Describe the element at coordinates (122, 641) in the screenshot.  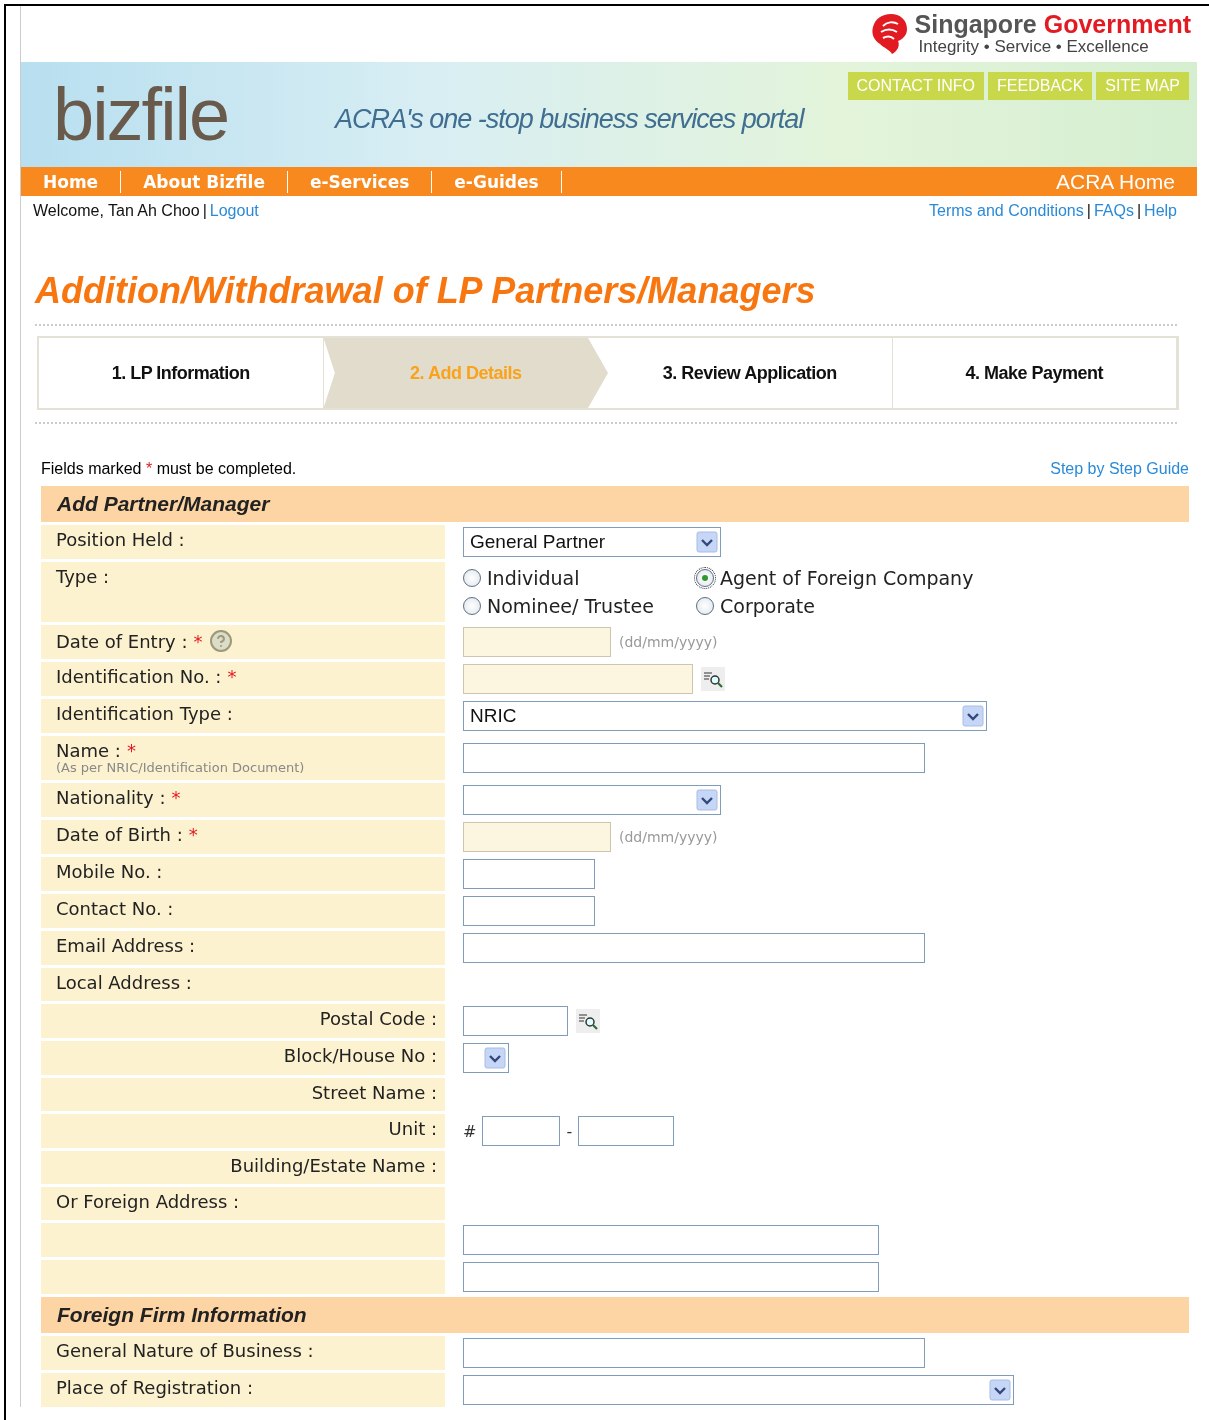
I see `field-label: Date of Entry :` at that location.